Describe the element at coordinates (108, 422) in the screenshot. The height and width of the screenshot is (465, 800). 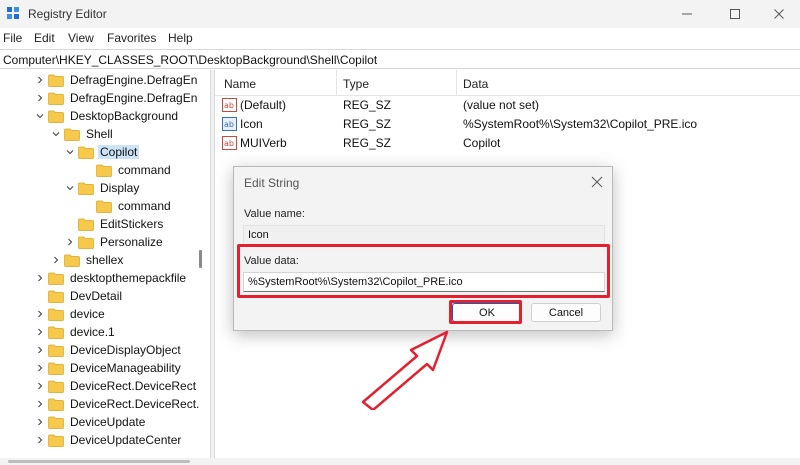
I see `tree-item-label: DeviceUpdate` at that location.